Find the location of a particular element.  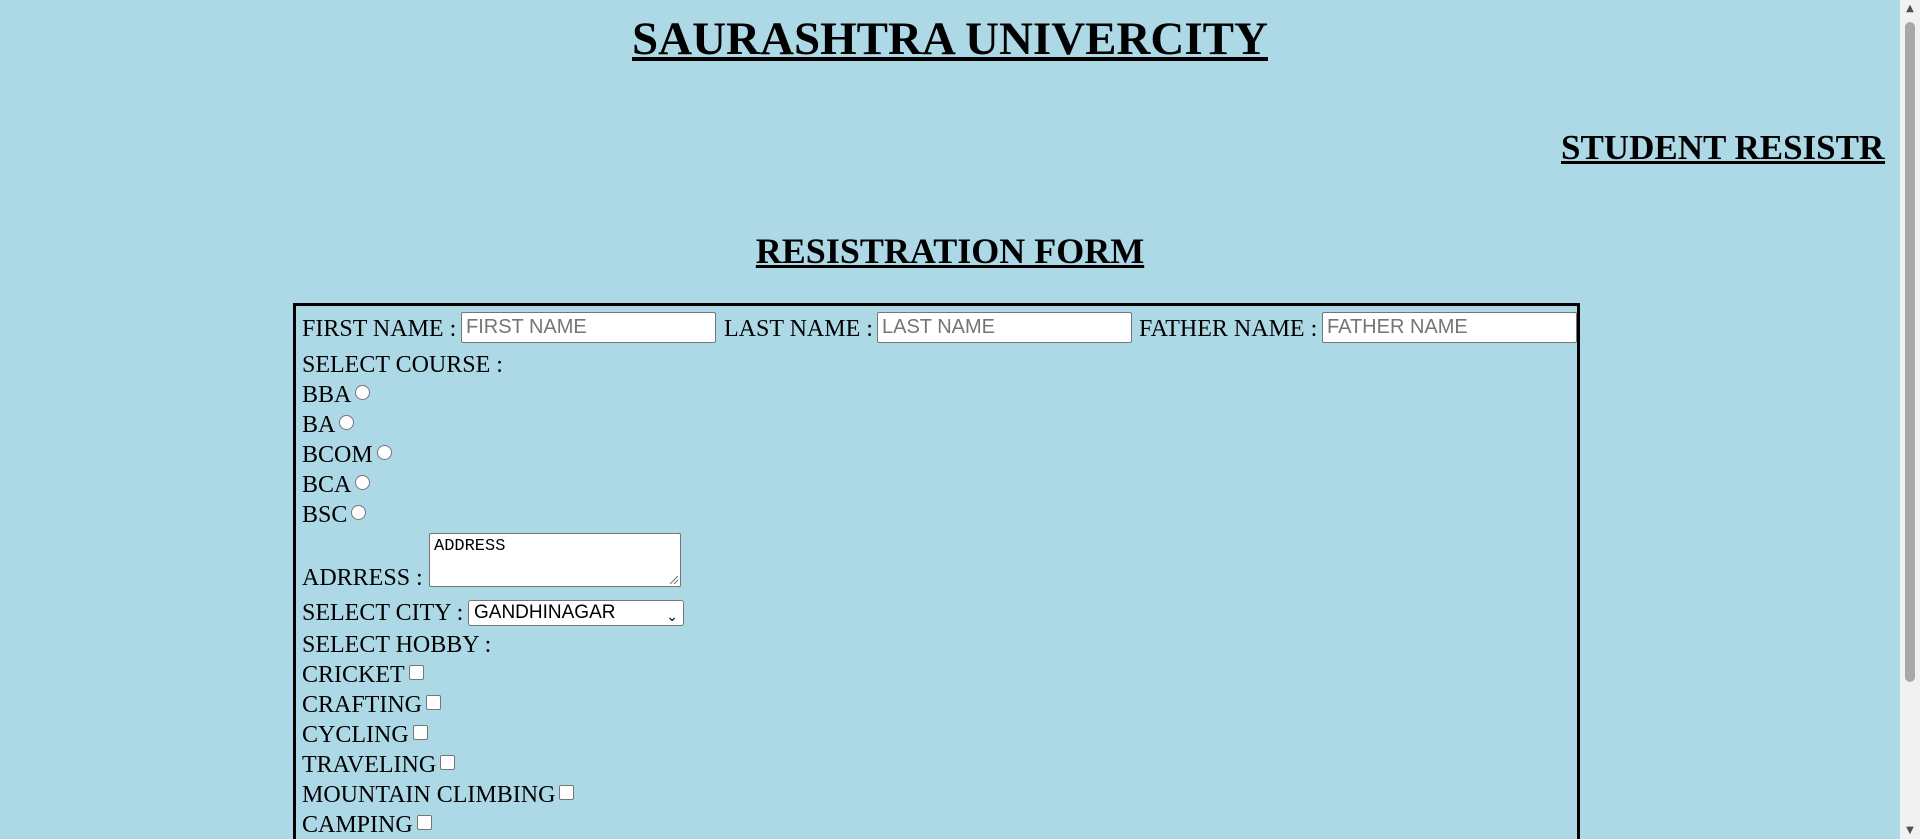

scroll-down-arrow-icon: ▼ is located at coordinates (1910, 830).